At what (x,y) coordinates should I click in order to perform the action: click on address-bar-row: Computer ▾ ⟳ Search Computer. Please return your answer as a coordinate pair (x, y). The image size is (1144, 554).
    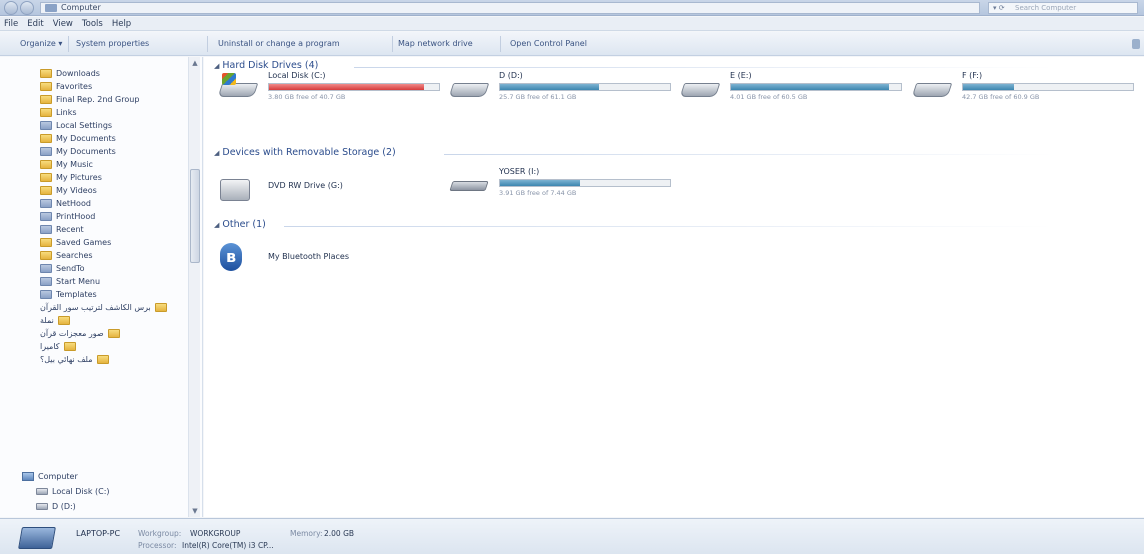
    Looking at the image, I should click on (572, 8).